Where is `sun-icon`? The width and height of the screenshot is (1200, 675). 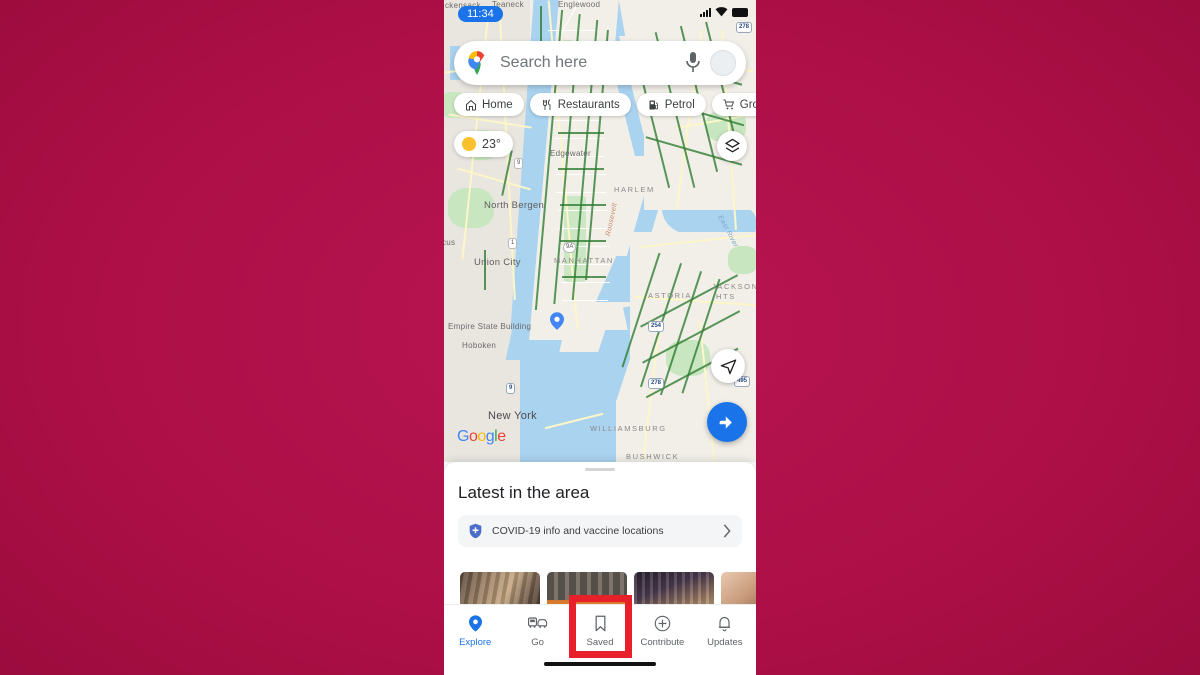 sun-icon is located at coordinates (469, 144).